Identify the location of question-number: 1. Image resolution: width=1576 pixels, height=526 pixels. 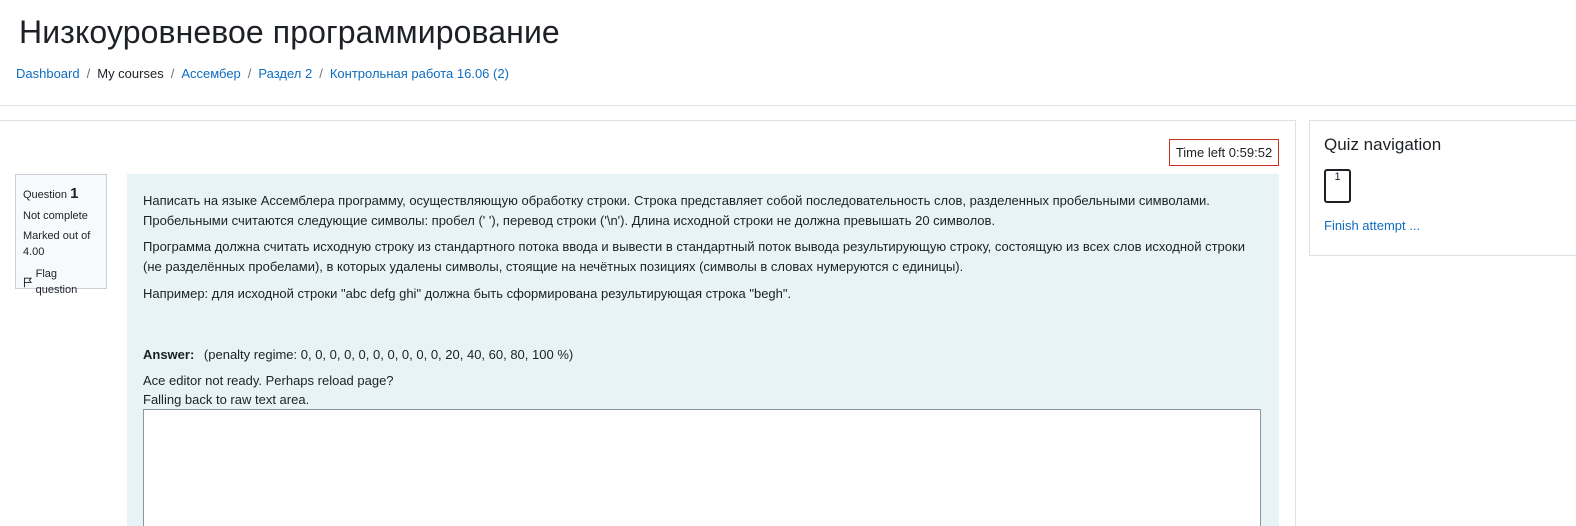
(74, 193).